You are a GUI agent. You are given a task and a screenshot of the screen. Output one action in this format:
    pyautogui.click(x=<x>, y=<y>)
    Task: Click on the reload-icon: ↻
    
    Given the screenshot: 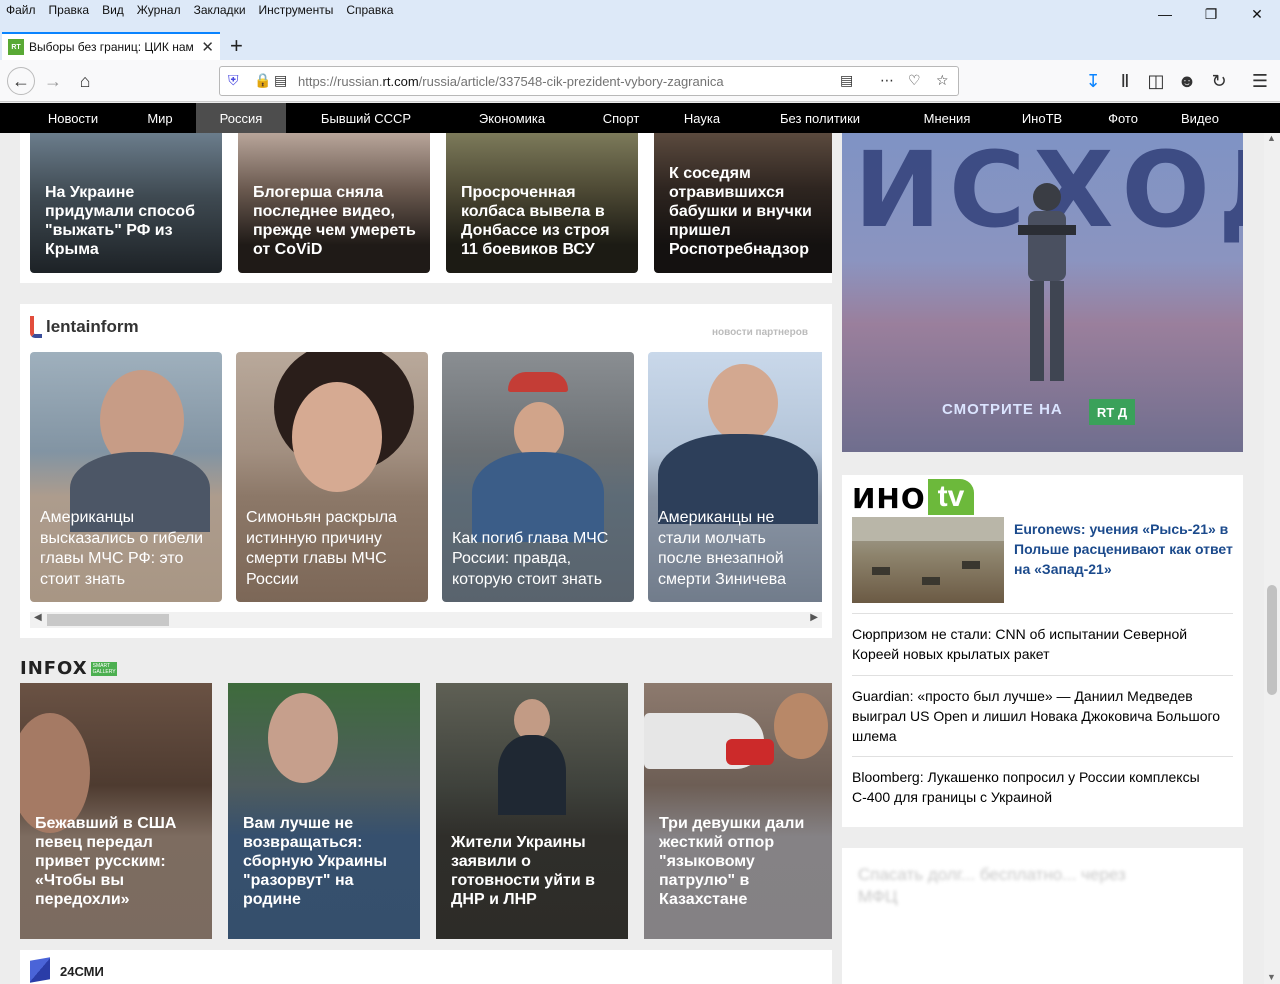 What is the action you would take?
    pyautogui.click(x=1219, y=81)
    